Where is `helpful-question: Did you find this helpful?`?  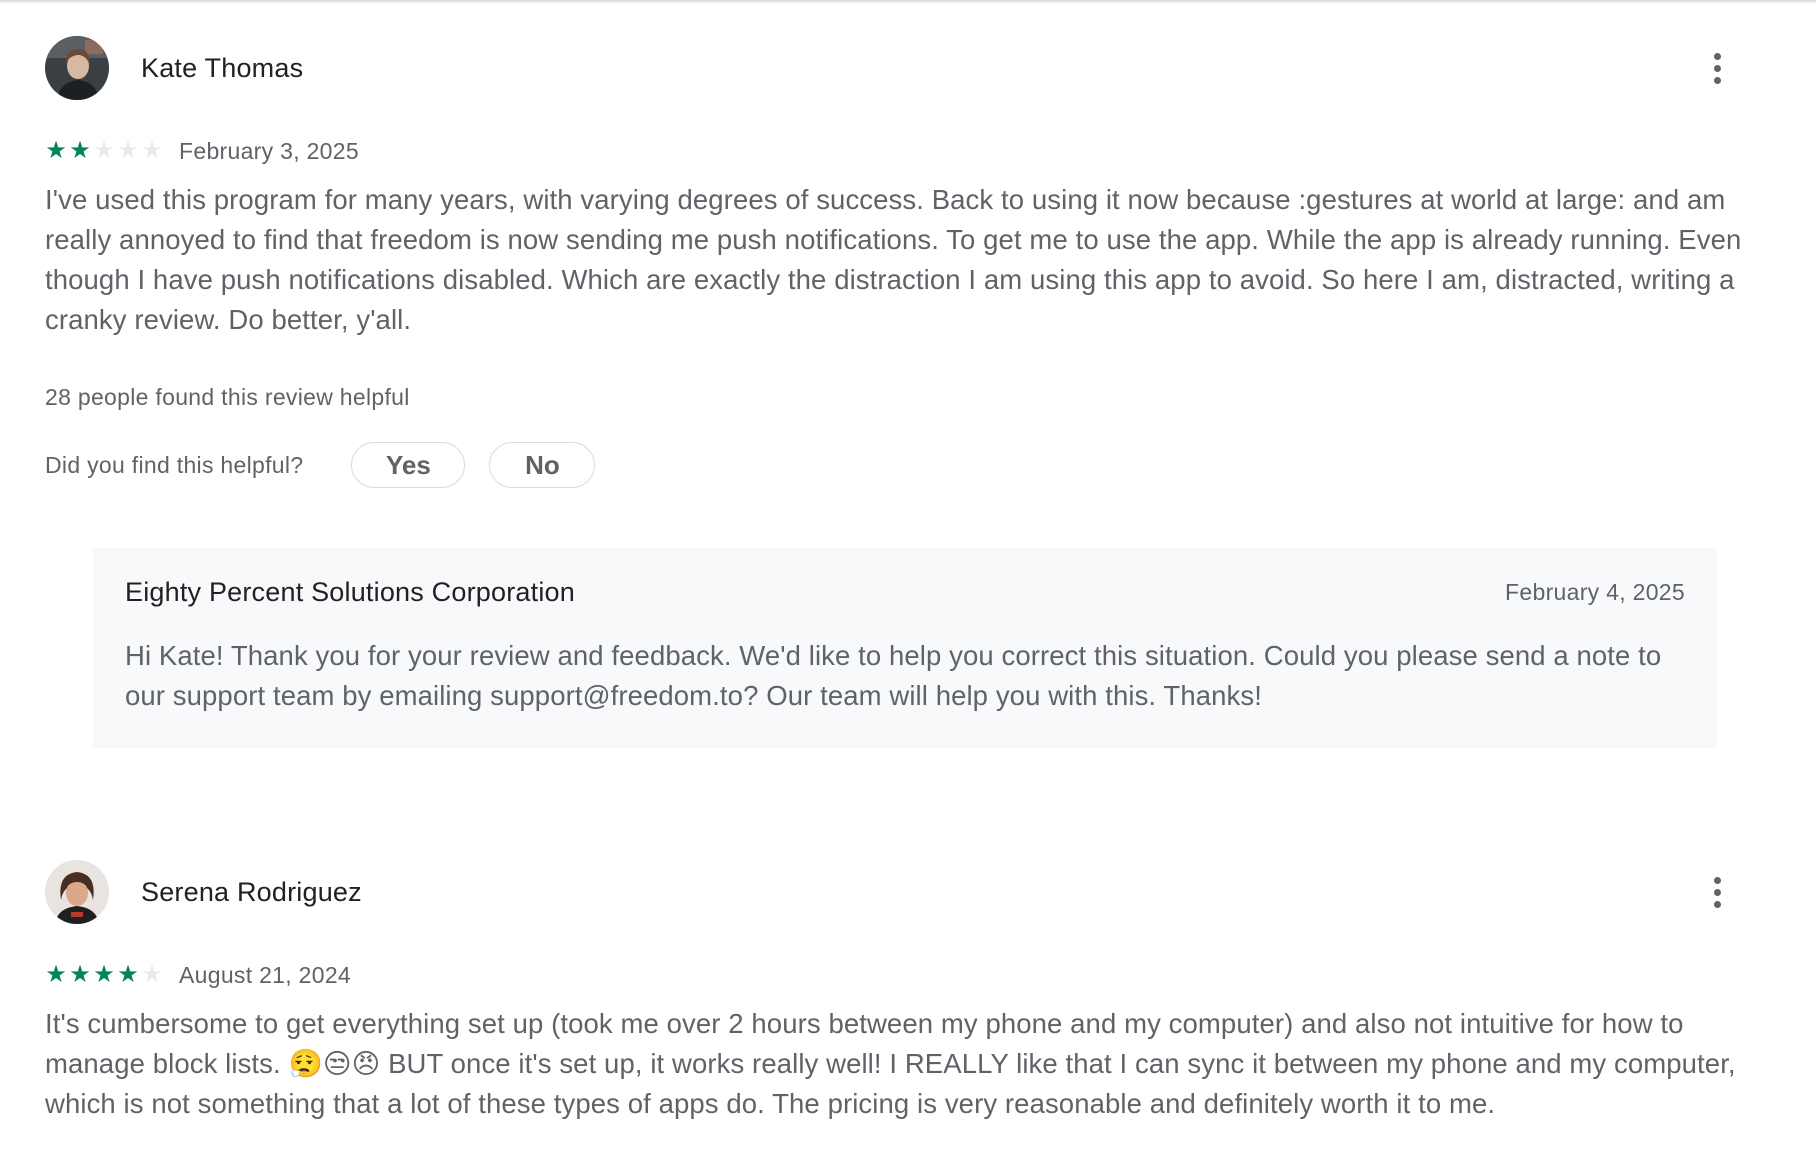 helpful-question: Did you find this helpful? is located at coordinates (174, 464).